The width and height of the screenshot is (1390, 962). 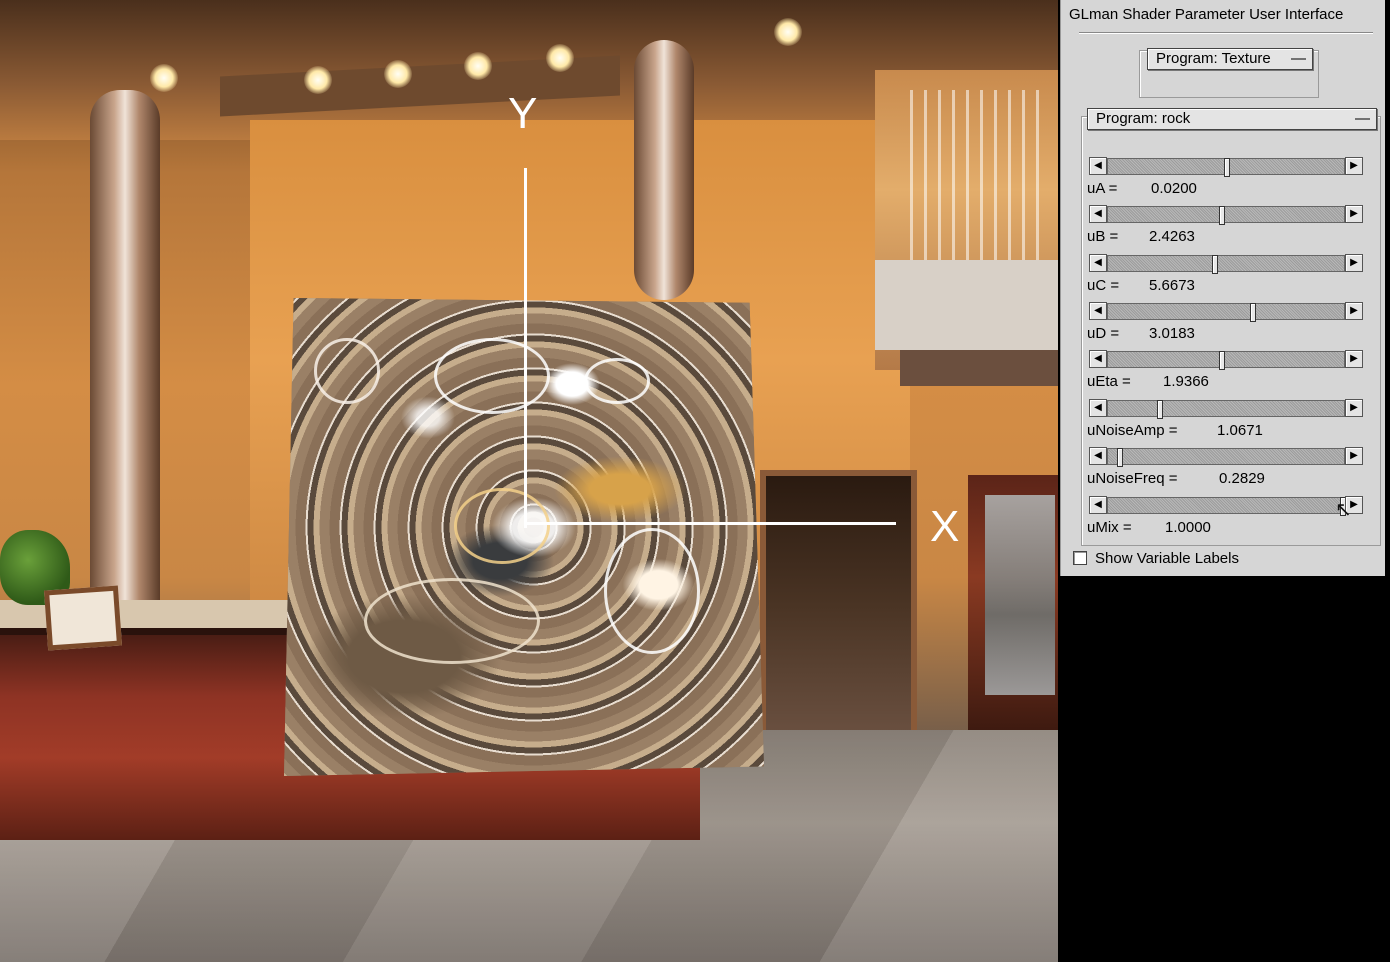 What do you see at coordinates (710, 523) in the screenshot?
I see `x-axis-line` at bounding box center [710, 523].